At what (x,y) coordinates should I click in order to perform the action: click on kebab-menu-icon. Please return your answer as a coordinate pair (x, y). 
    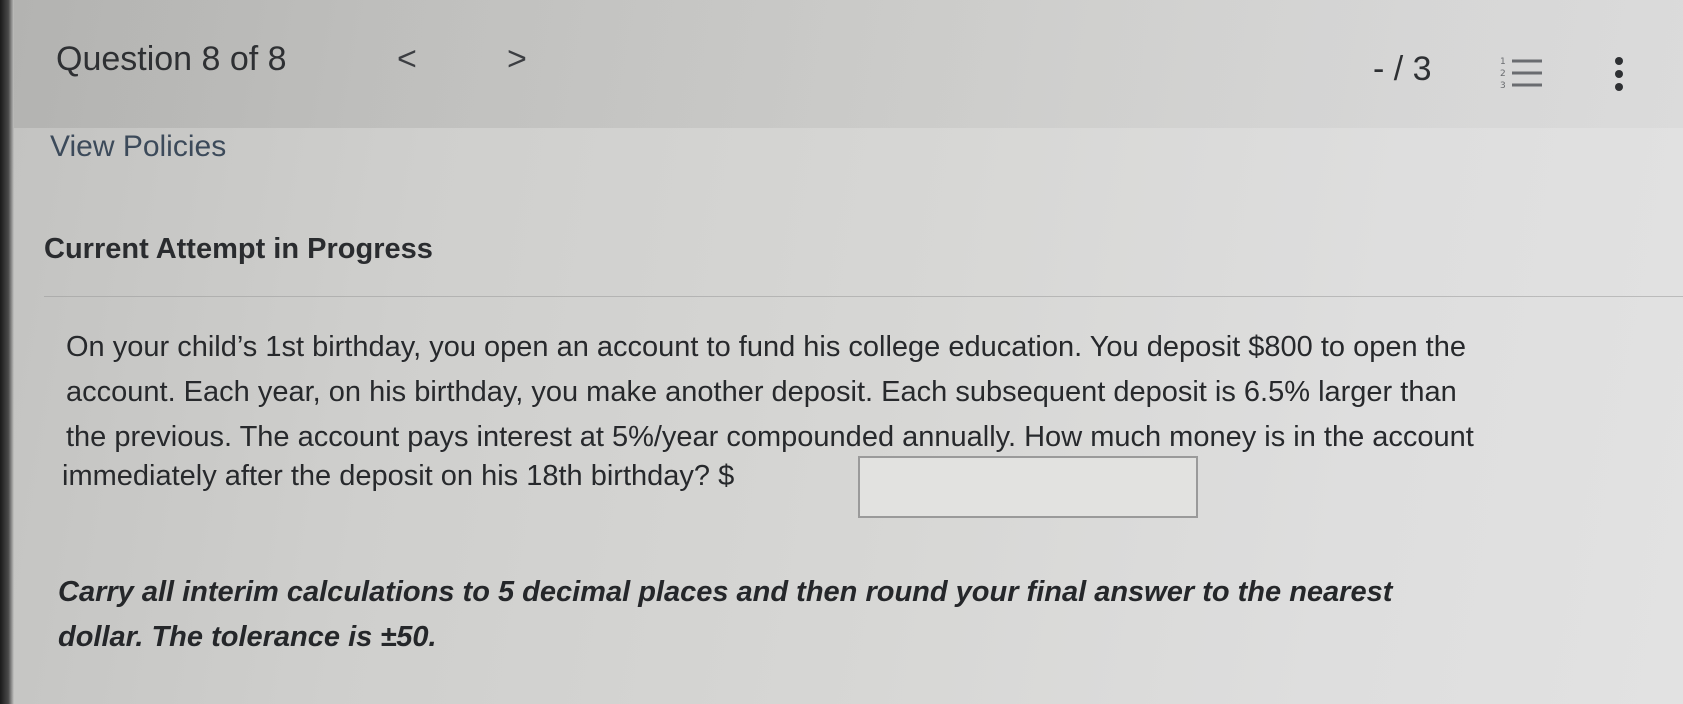
    Looking at the image, I should click on (1619, 74).